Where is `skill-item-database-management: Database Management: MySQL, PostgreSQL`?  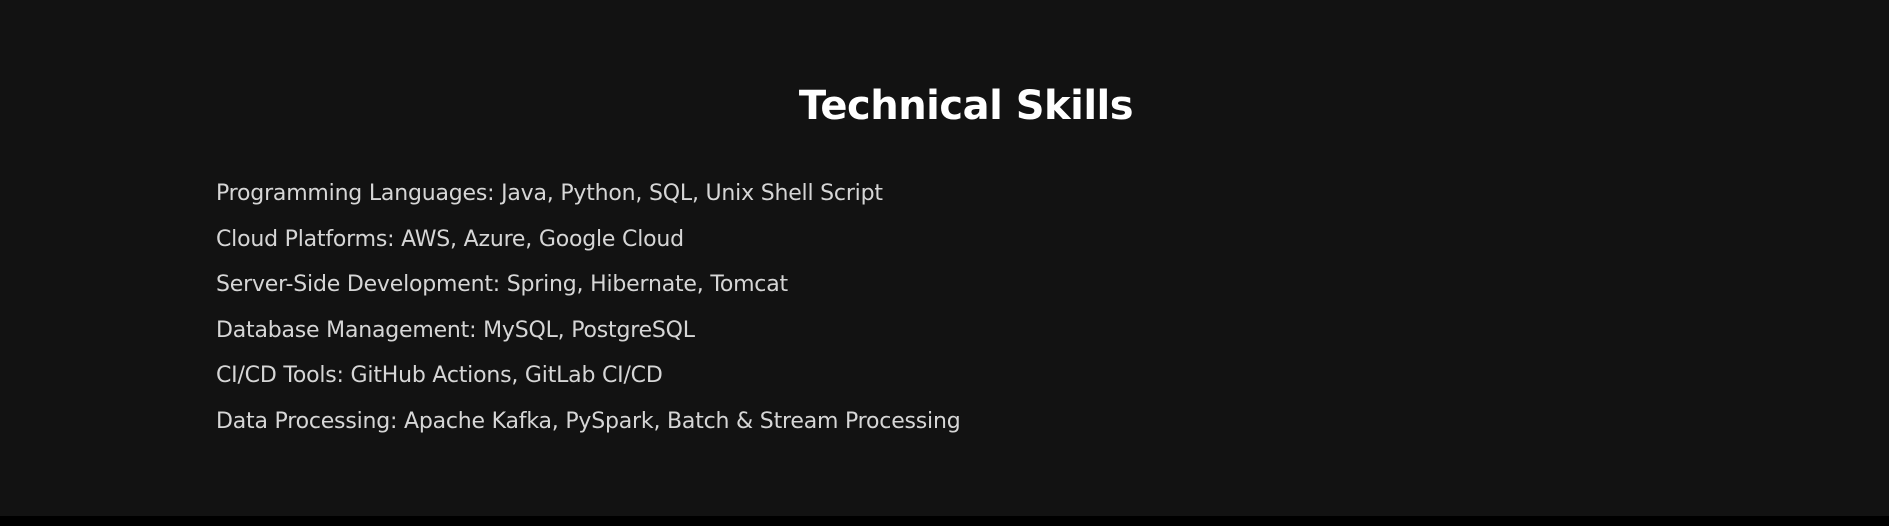
skill-item-database-management: Database Management: MySQL, PostgreSQL is located at coordinates (455, 330).